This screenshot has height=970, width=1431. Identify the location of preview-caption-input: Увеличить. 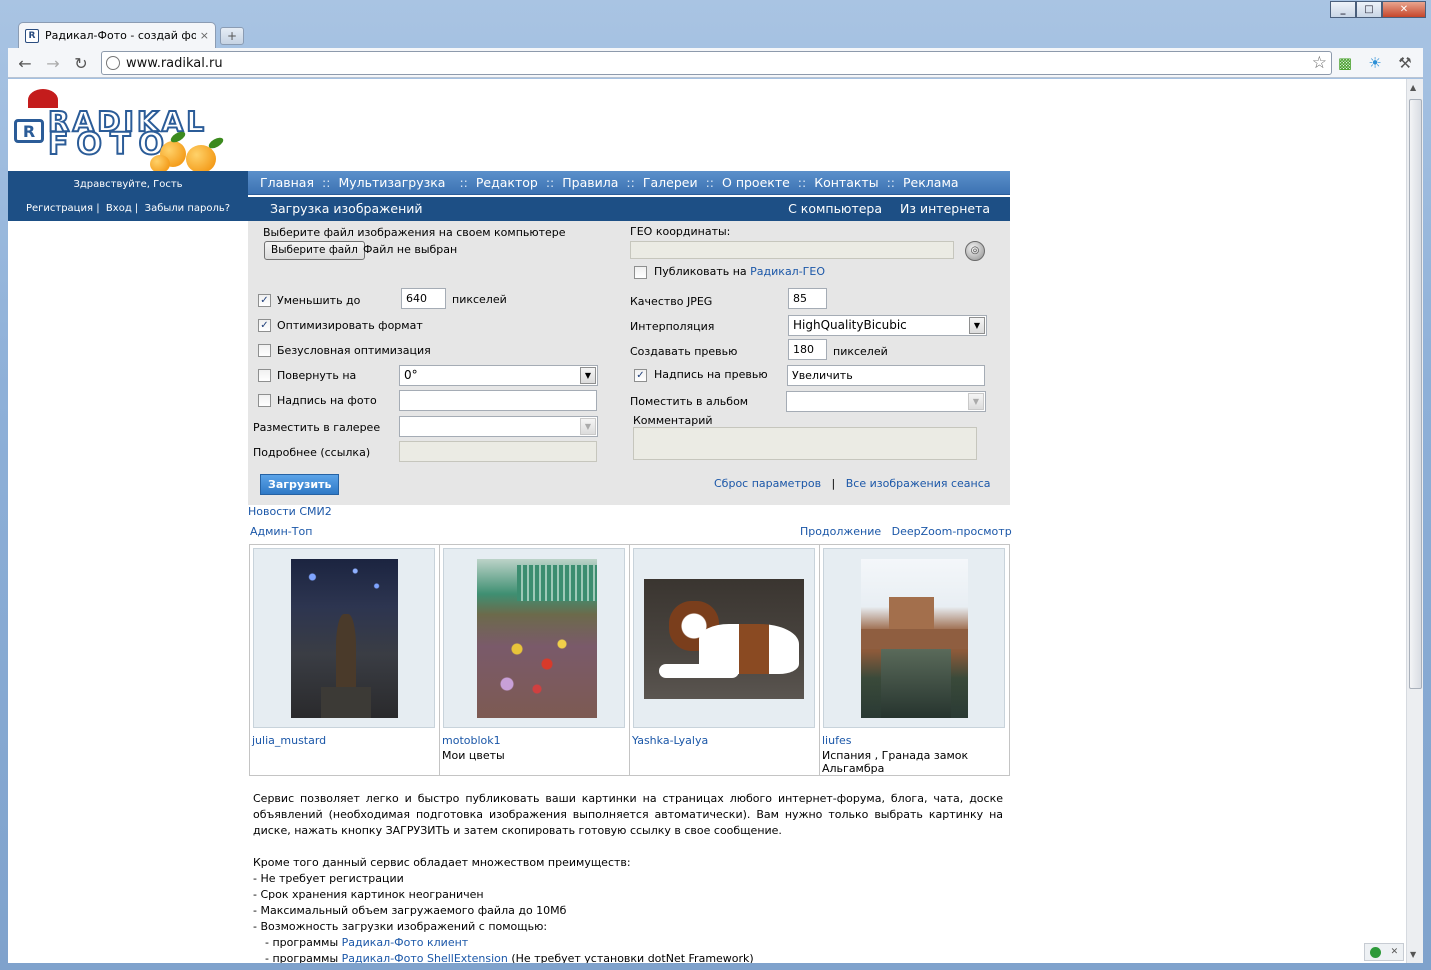
(886, 375).